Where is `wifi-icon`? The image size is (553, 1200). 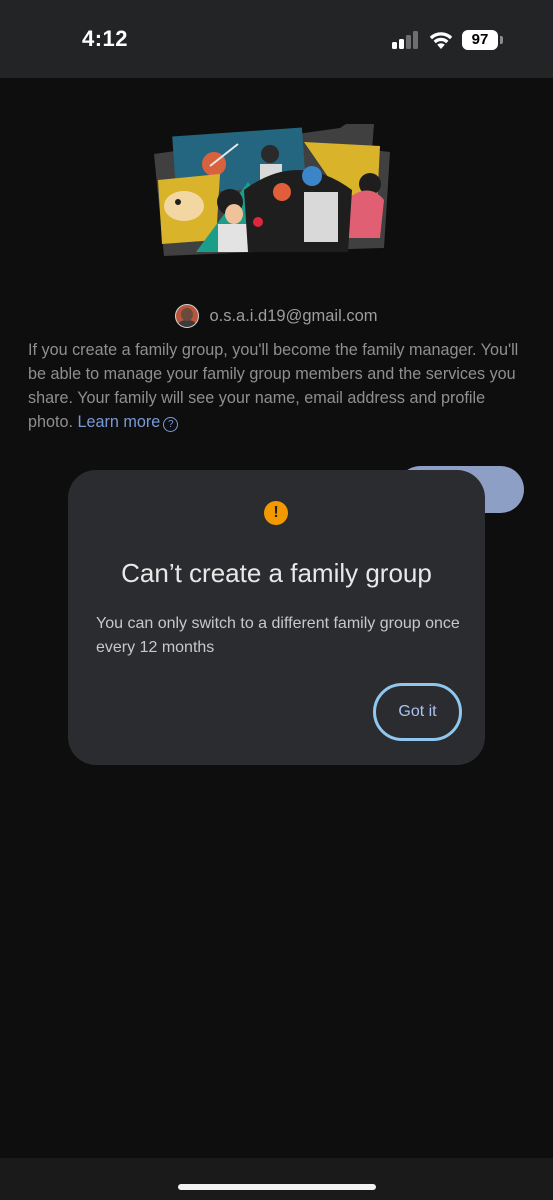
wifi-icon is located at coordinates (441, 40).